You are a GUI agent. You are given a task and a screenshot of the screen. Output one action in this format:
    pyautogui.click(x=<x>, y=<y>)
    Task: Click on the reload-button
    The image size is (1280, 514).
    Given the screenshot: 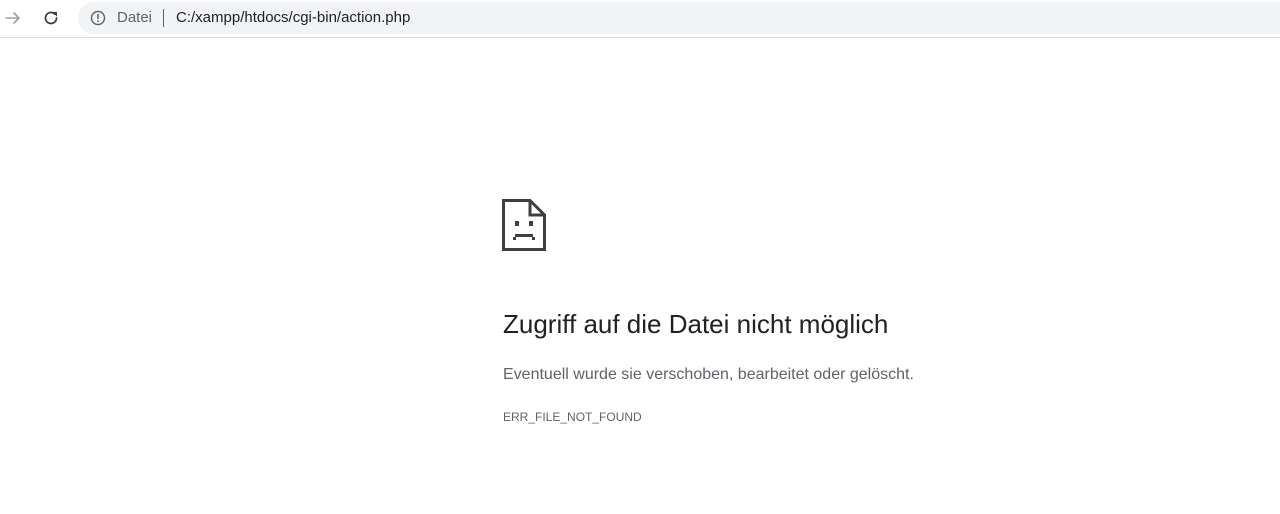 What is the action you would take?
    pyautogui.click(x=51, y=18)
    